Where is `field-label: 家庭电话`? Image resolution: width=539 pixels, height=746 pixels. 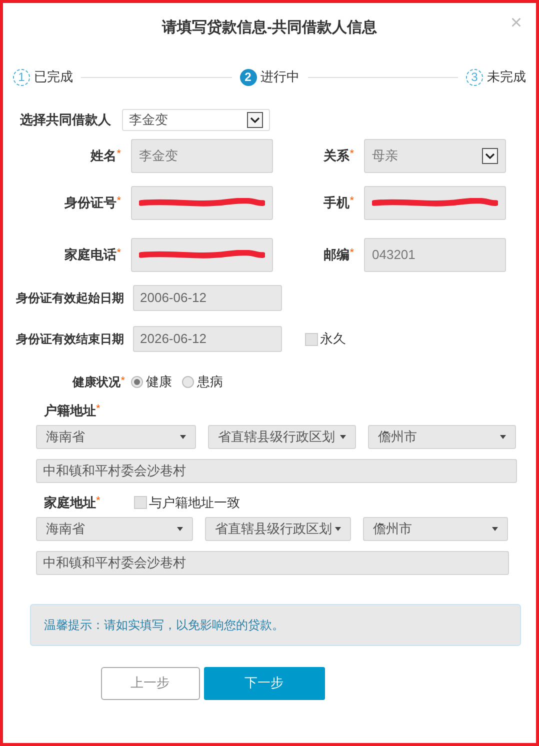 field-label: 家庭电话 is located at coordinates (90, 255).